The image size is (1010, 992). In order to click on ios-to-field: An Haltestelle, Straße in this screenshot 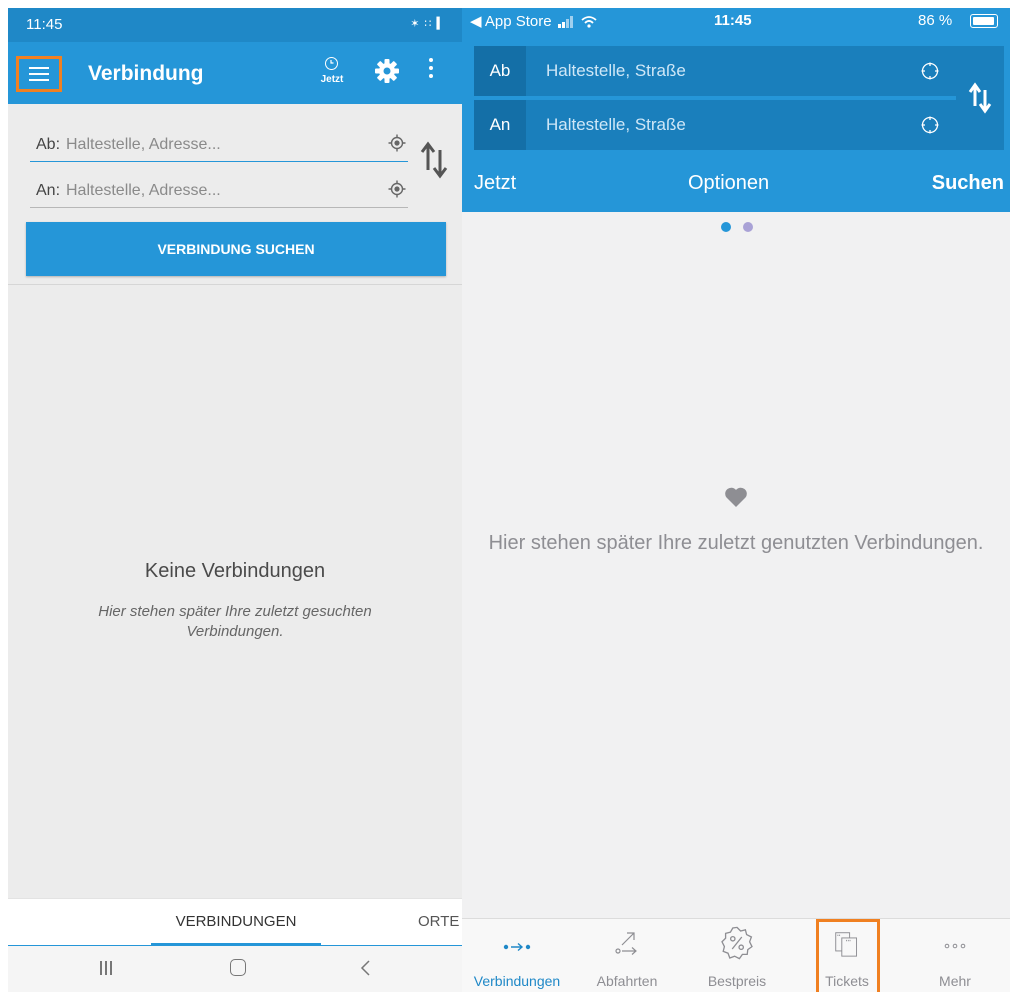, I will do `click(715, 125)`.